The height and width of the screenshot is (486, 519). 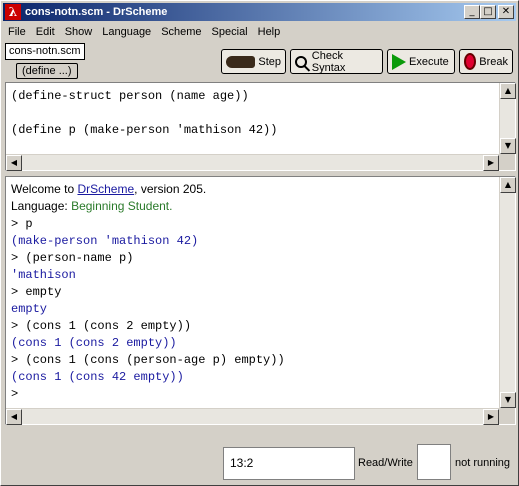 I want to click on play-icon, so click(x=399, y=61).